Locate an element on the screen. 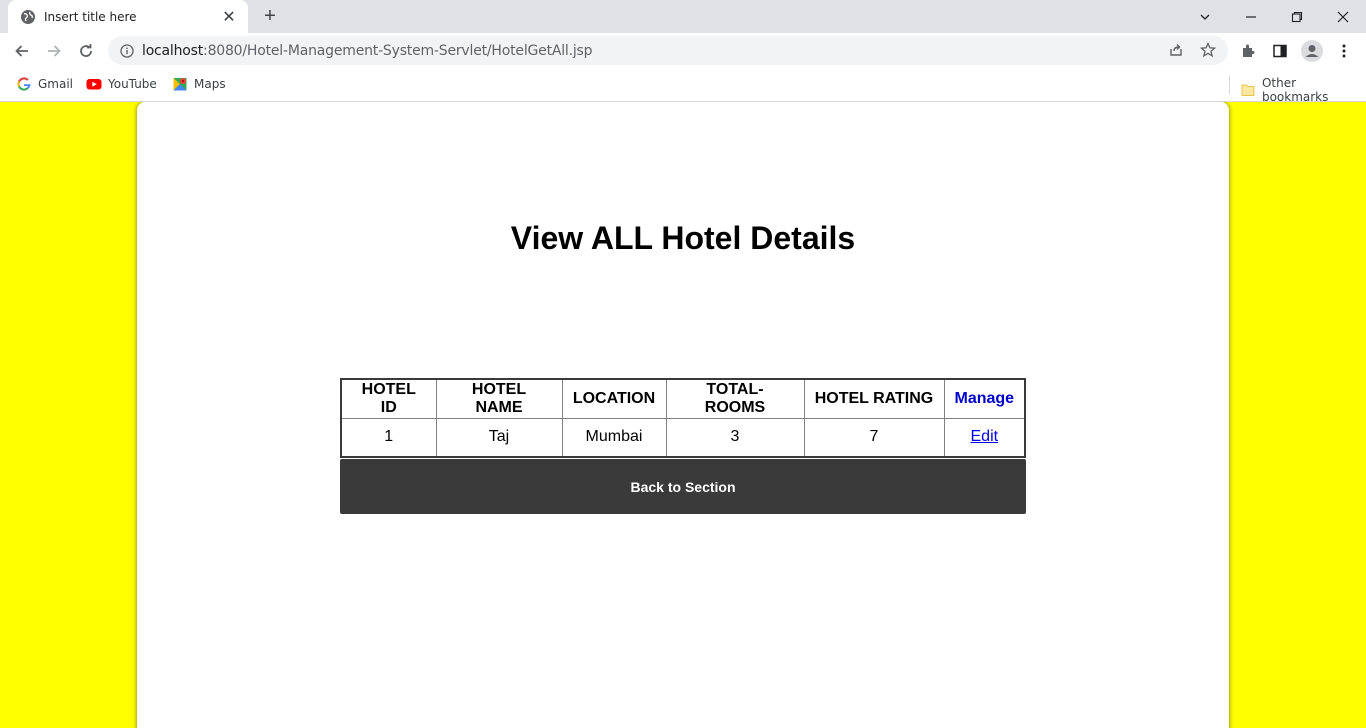  bookmark-gmail: Gmail is located at coordinates (44, 84).